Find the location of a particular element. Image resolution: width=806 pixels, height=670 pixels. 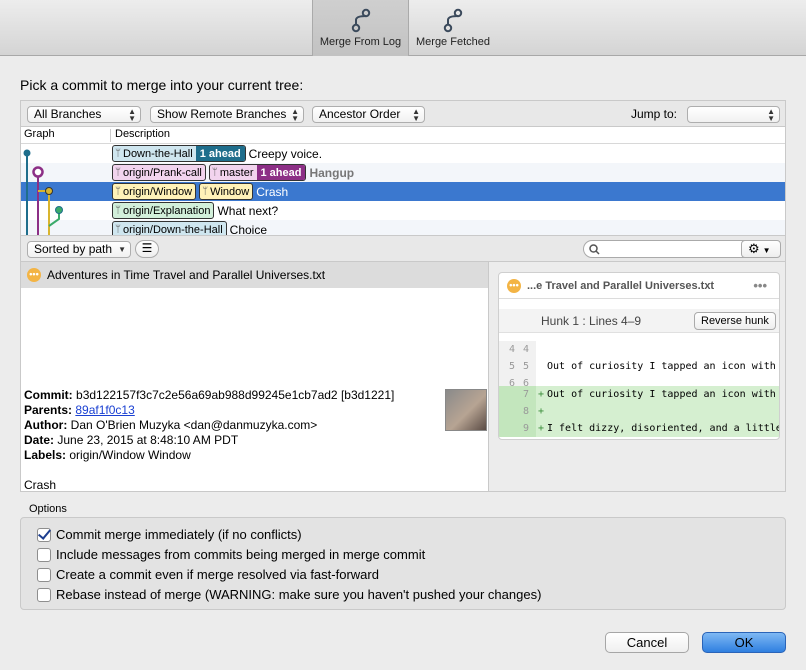

merge-from-log-tab: Merge From Log is located at coordinates (360, 28).